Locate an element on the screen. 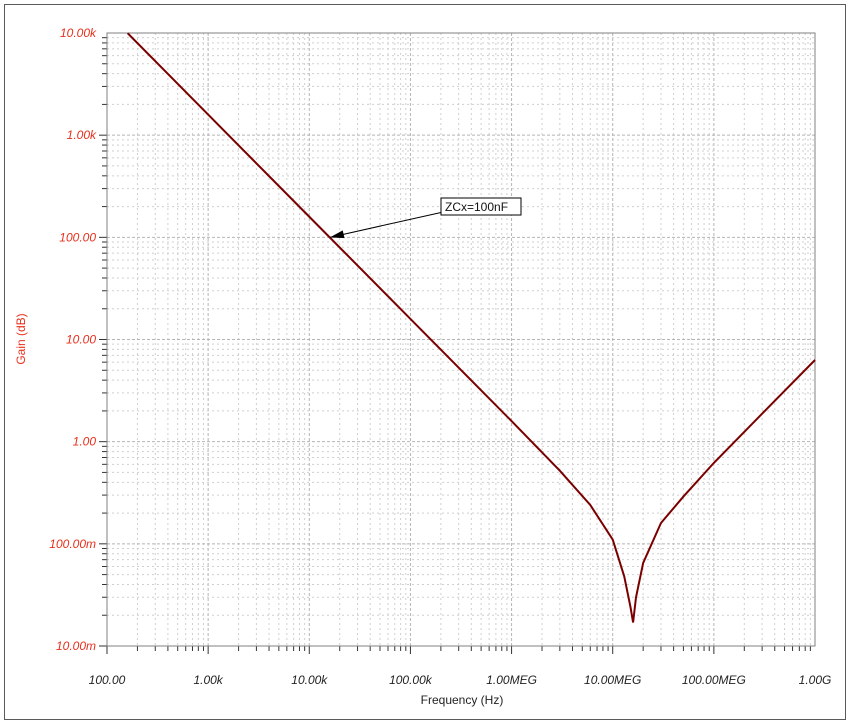 The image size is (851, 726). annotation-arrow-line is located at coordinates (385, 225).